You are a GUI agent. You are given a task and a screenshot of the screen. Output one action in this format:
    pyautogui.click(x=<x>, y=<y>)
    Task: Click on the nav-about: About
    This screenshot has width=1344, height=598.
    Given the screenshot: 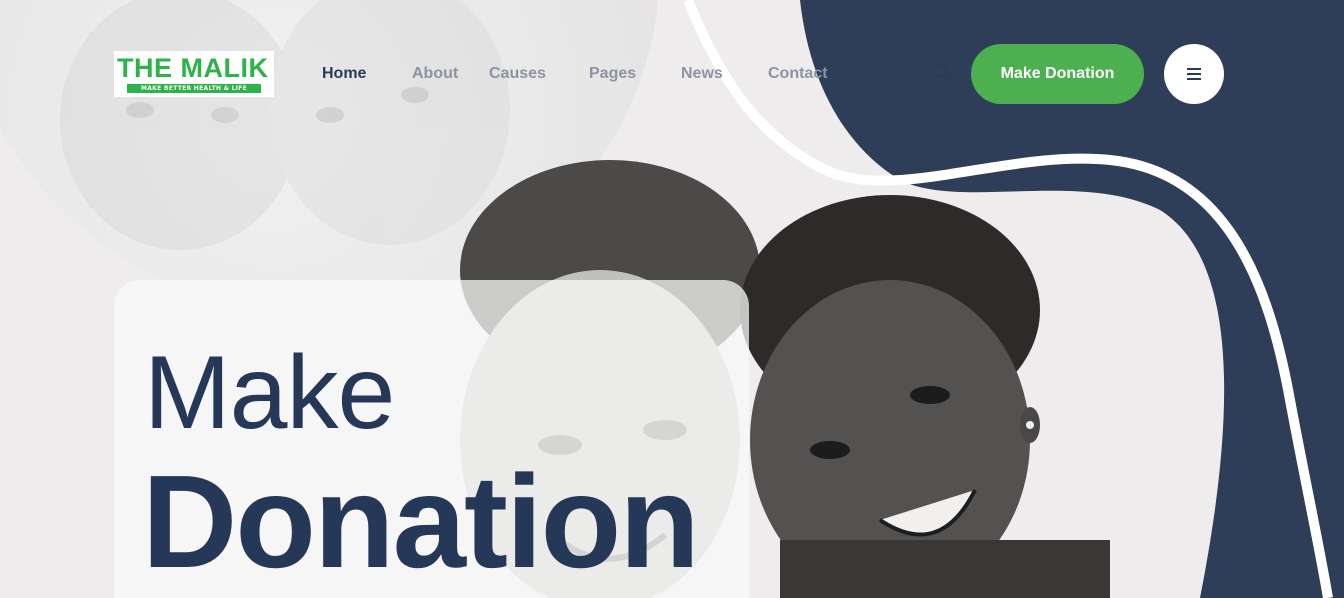 What is the action you would take?
    pyautogui.click(x=435, y=74)
    